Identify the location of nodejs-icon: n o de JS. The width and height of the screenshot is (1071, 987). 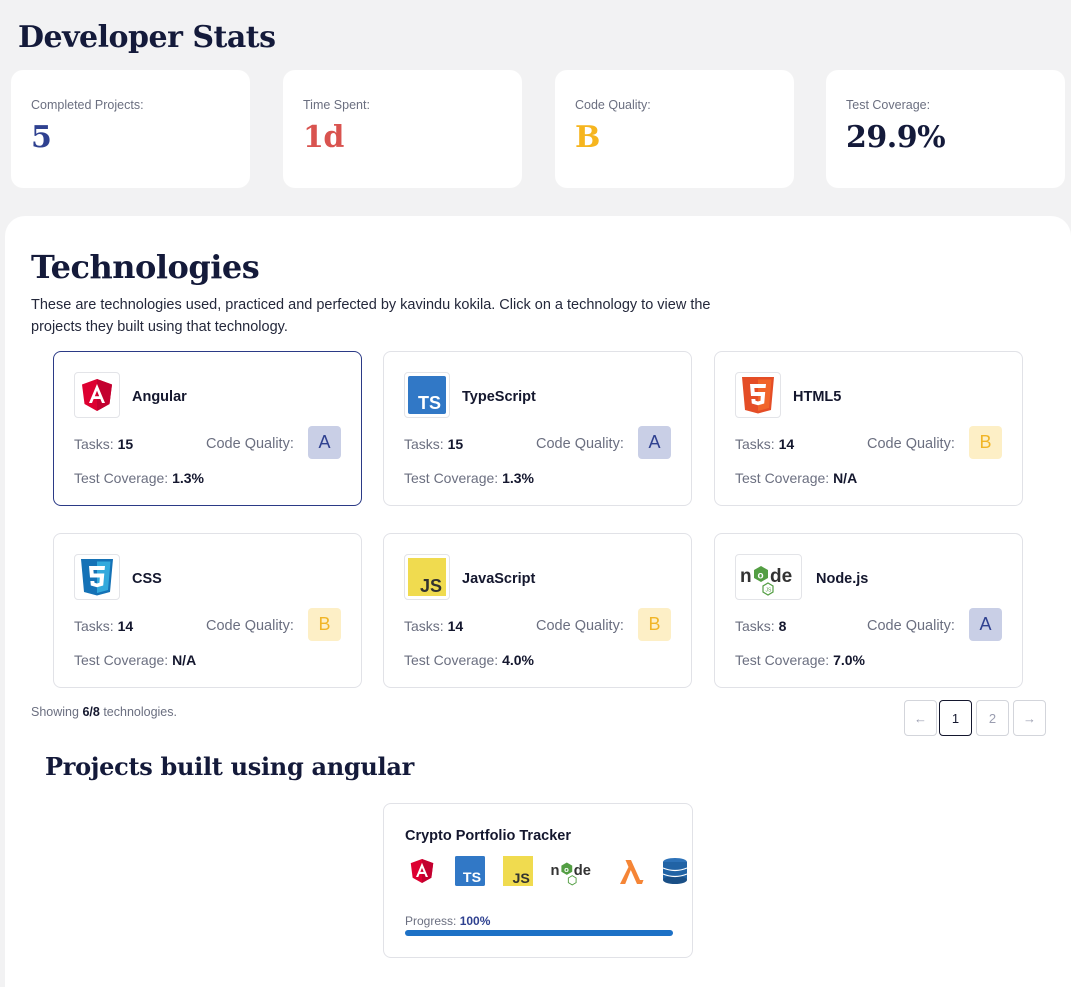
(768, 577).